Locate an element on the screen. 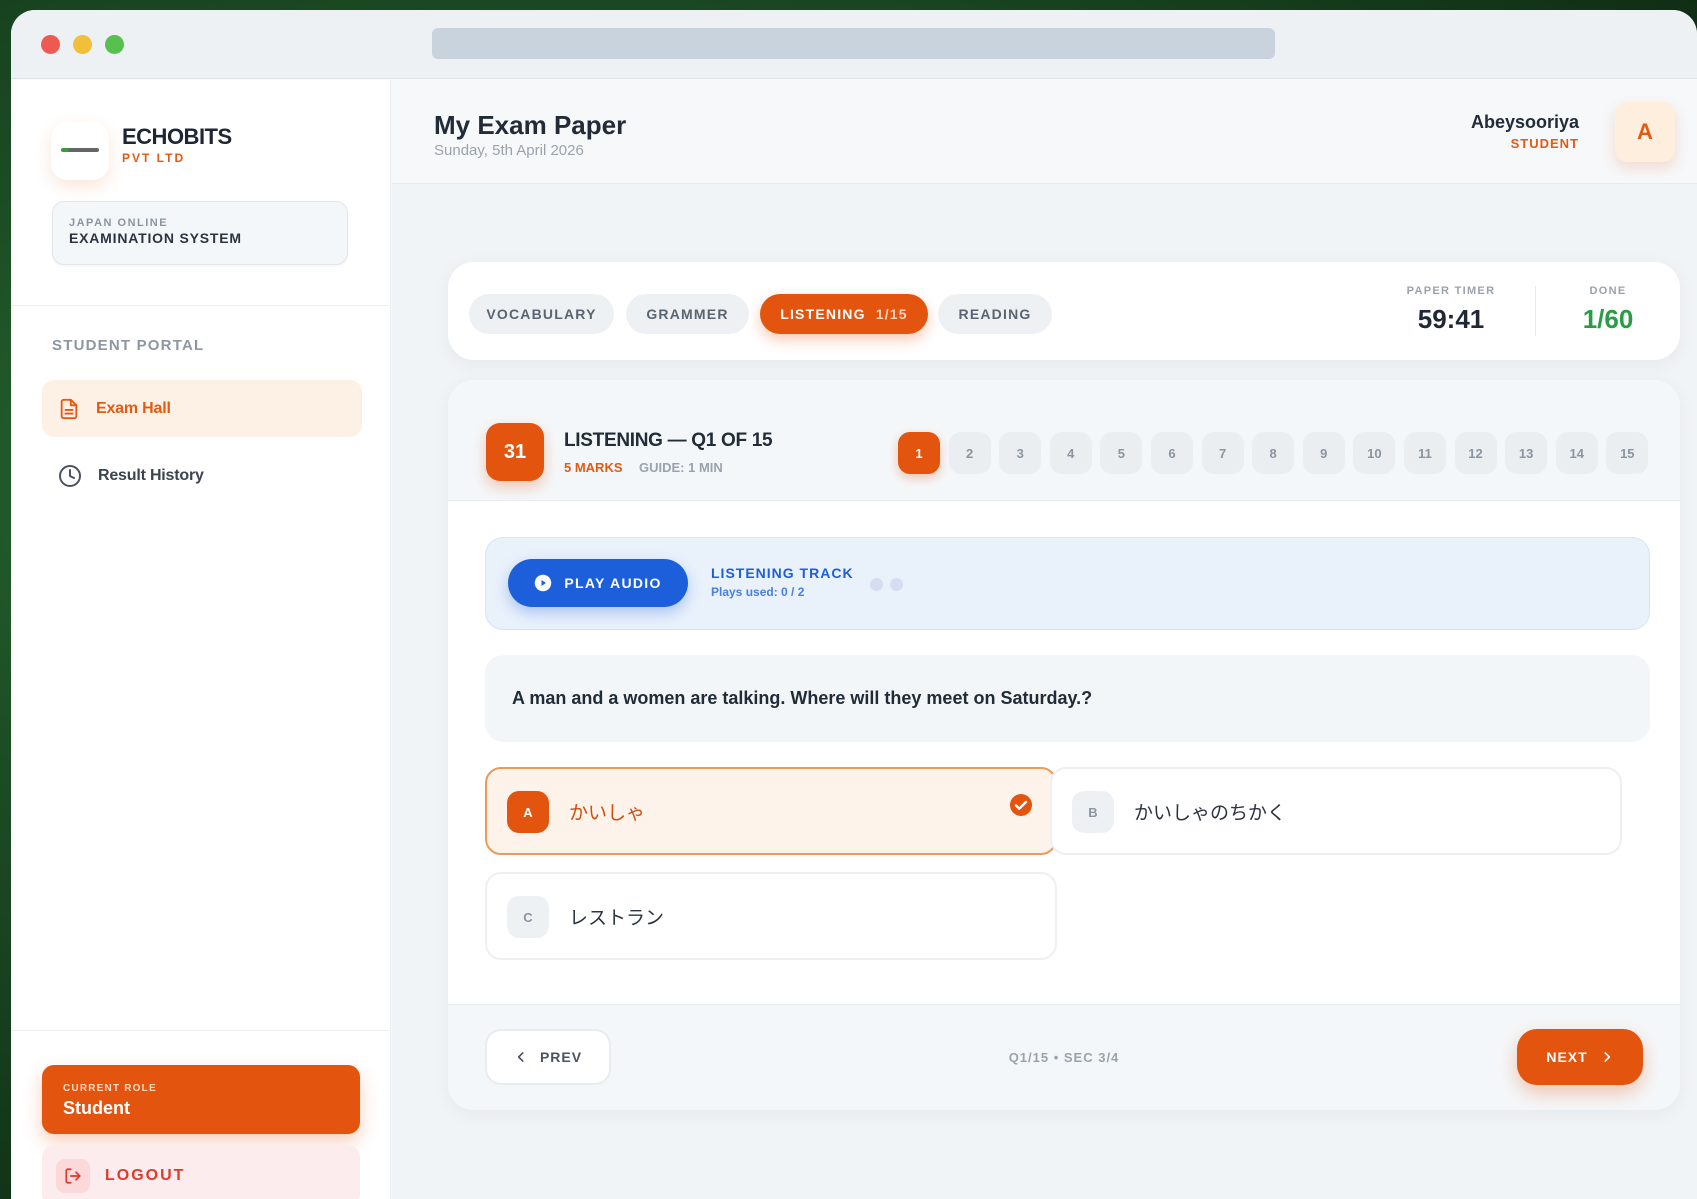  play-icon is located at coordinates (543, 583).